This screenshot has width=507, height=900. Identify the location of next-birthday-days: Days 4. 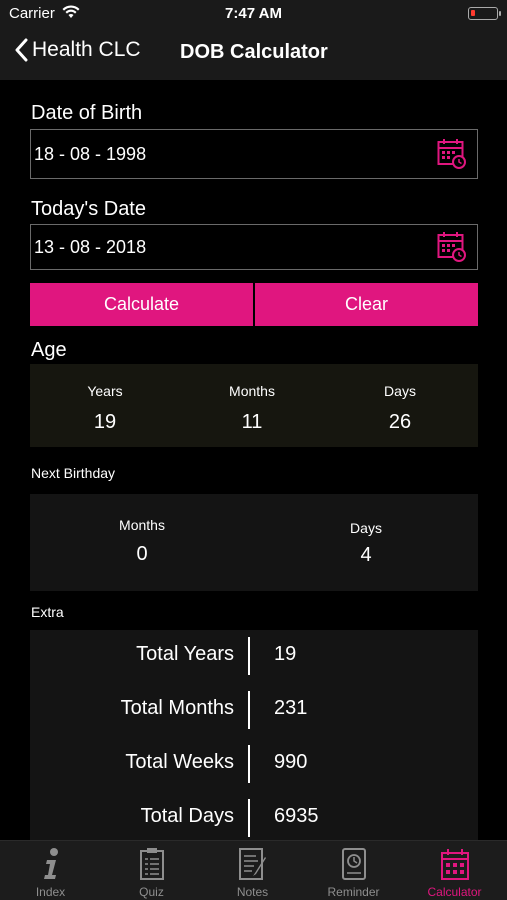
(366, 543).